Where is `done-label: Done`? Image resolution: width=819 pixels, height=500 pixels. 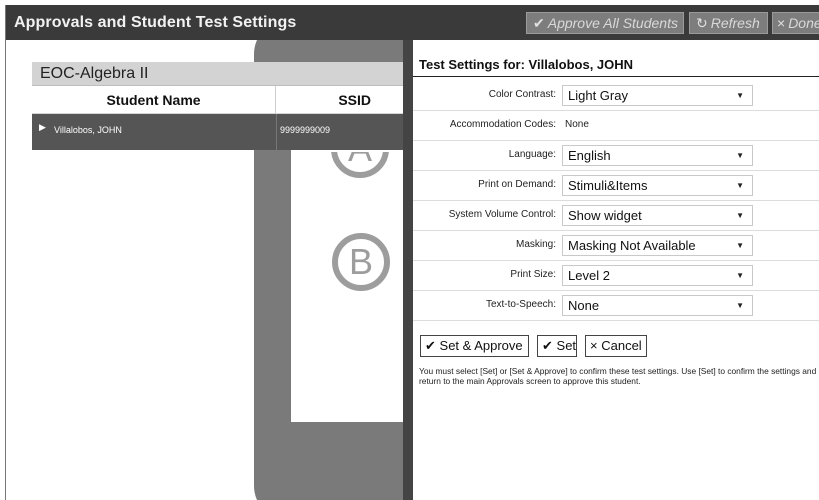
done-label: Done is located at coordinates (803, 23).